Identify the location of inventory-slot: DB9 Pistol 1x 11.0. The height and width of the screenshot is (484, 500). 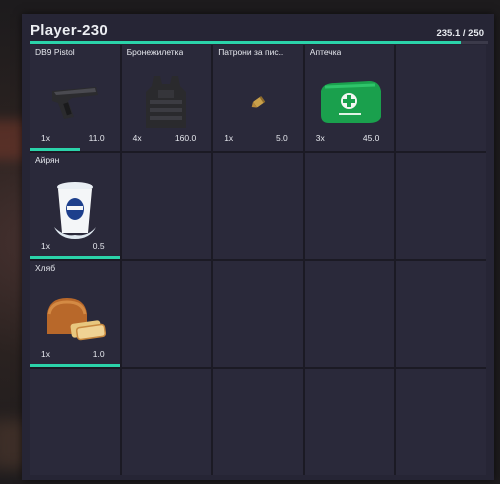
(75, 98).